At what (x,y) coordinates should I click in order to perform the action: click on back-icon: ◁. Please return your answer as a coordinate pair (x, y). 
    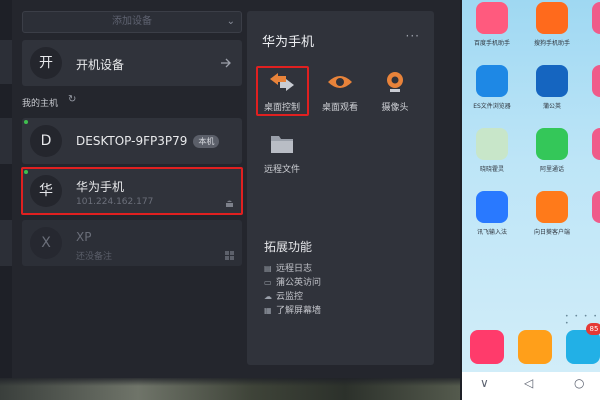
    Looking at the image, I should click on (528, 383).